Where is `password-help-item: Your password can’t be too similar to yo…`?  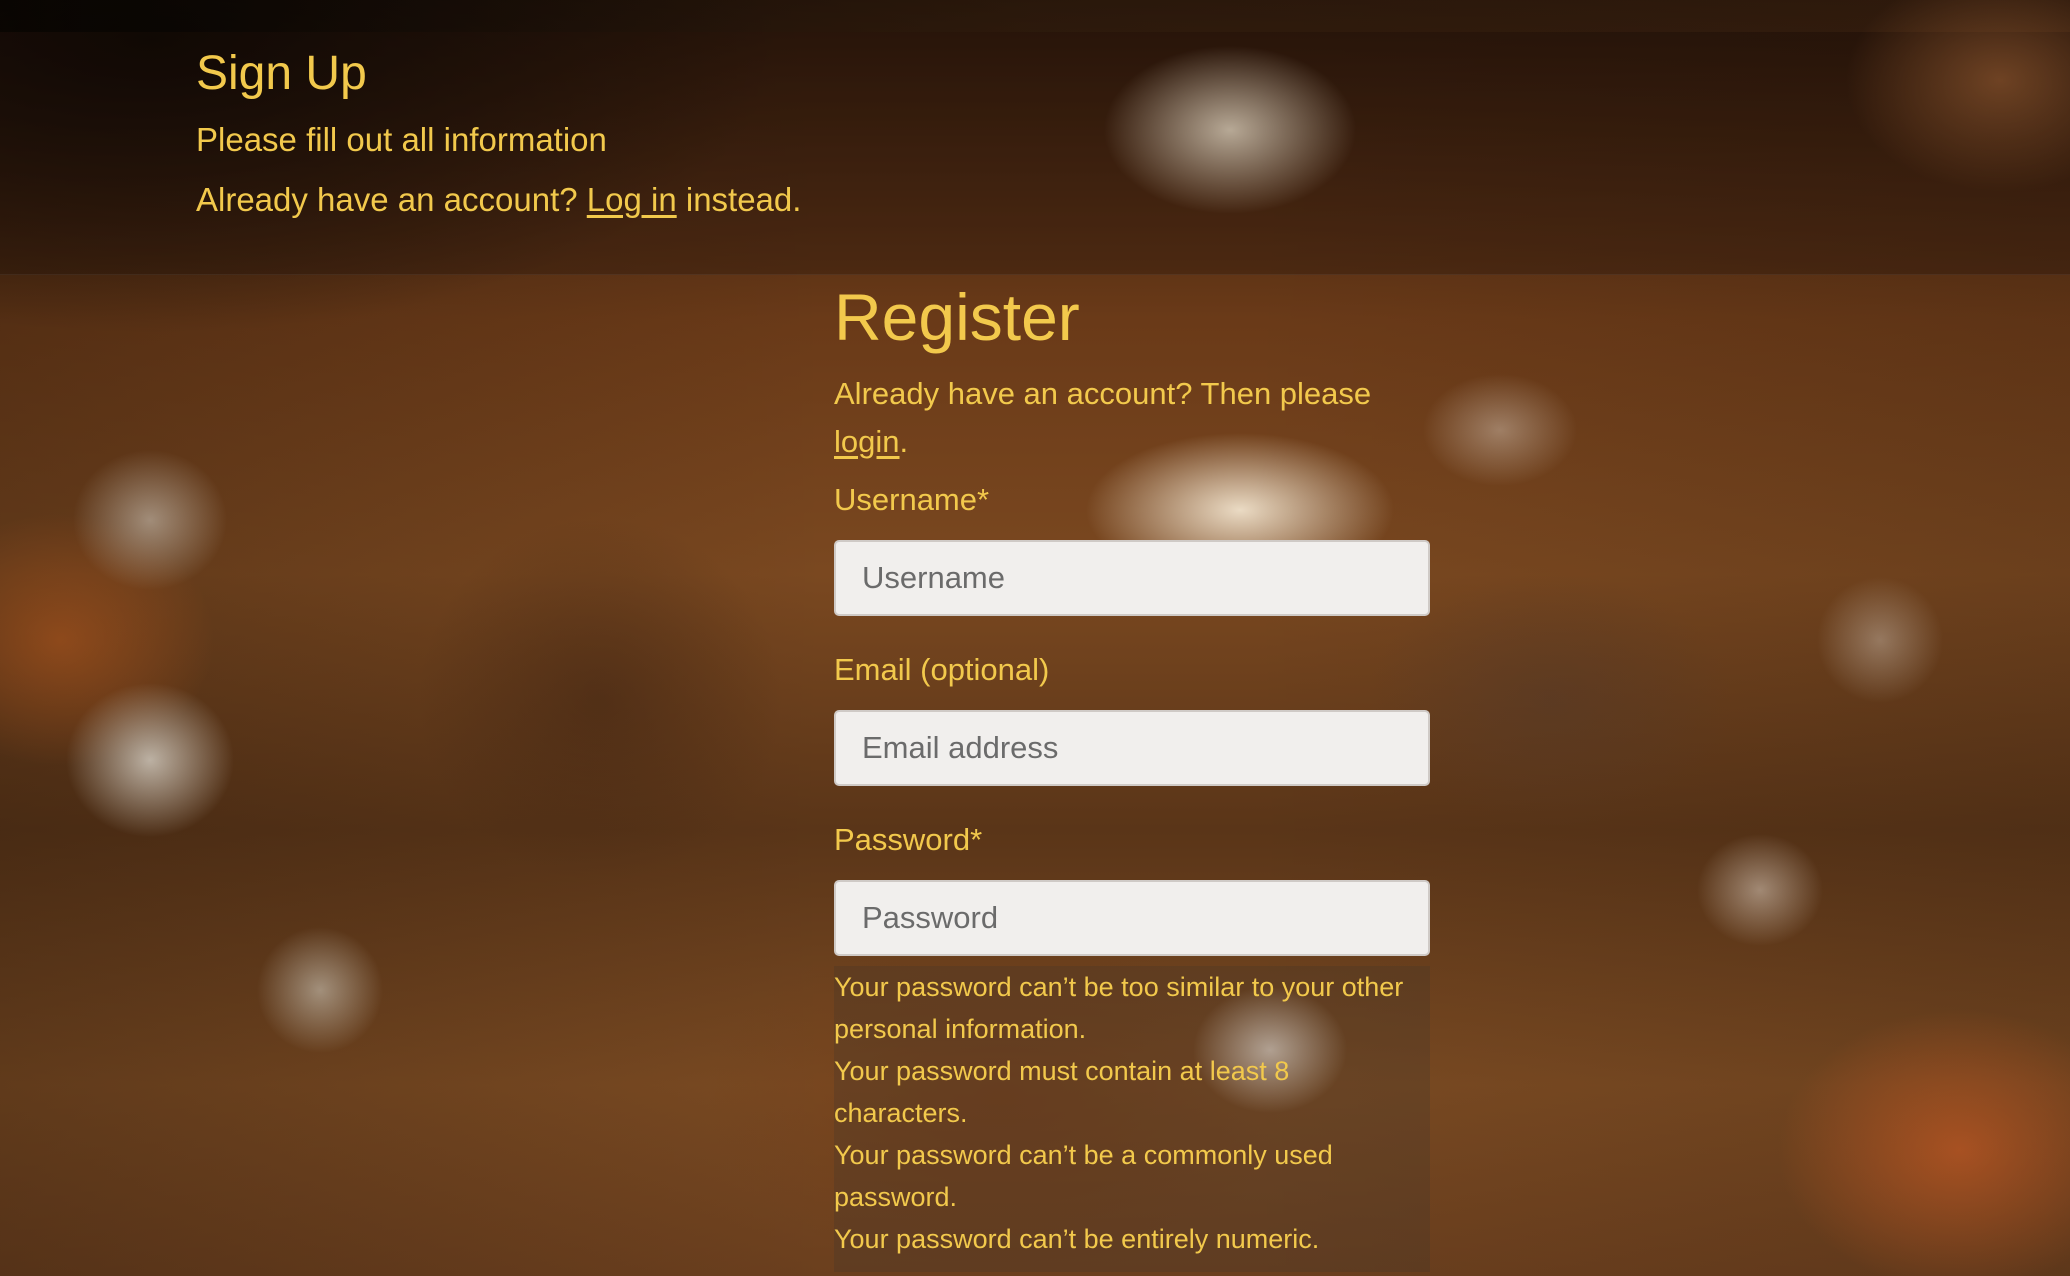 password-help-item: Your password can’t be too similar to yo… is located at coordinates (1119, 1008).